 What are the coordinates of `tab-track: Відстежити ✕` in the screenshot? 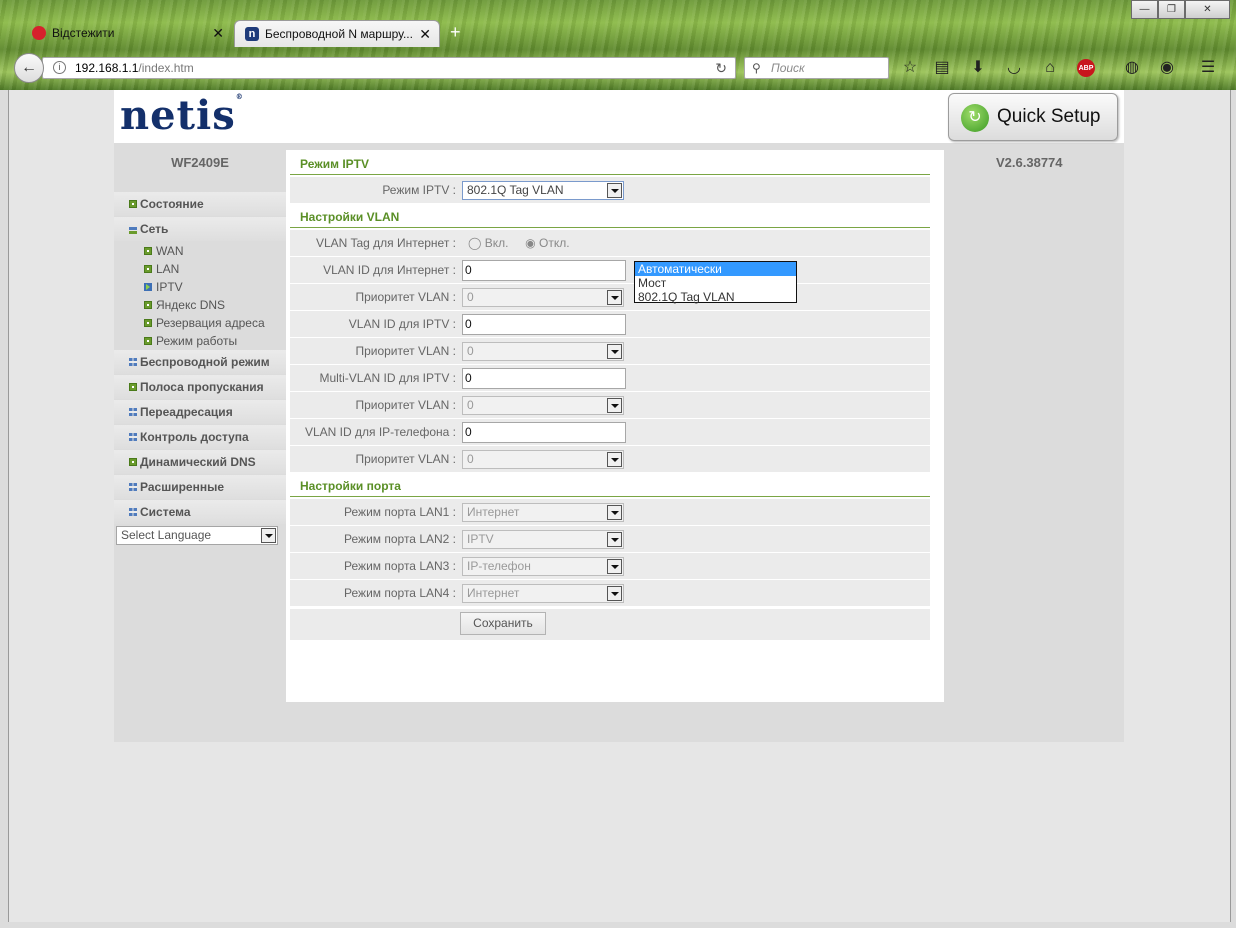 It's located at (127, 33).